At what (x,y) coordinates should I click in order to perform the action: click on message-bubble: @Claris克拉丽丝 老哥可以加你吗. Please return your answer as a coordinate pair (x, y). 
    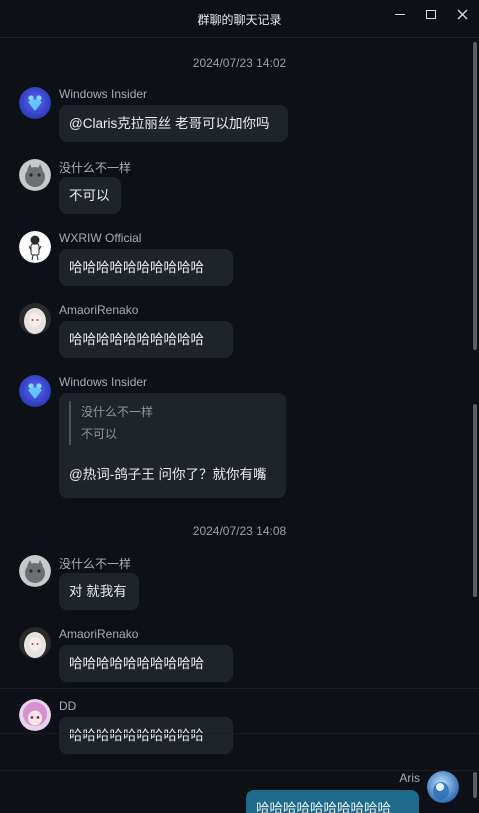
    Looking at the image, I should click on (173, 123).